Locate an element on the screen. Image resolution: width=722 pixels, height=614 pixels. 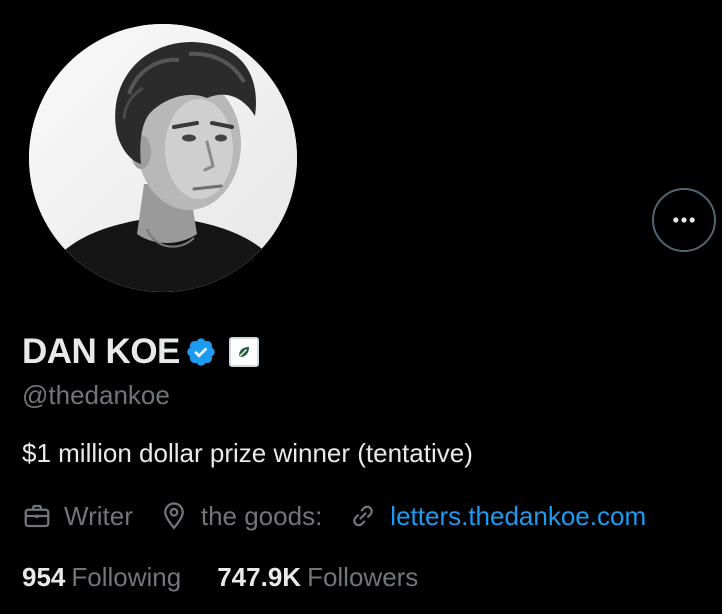
followers-stat: 747.9K Followers is located at coordinates (317, 577).